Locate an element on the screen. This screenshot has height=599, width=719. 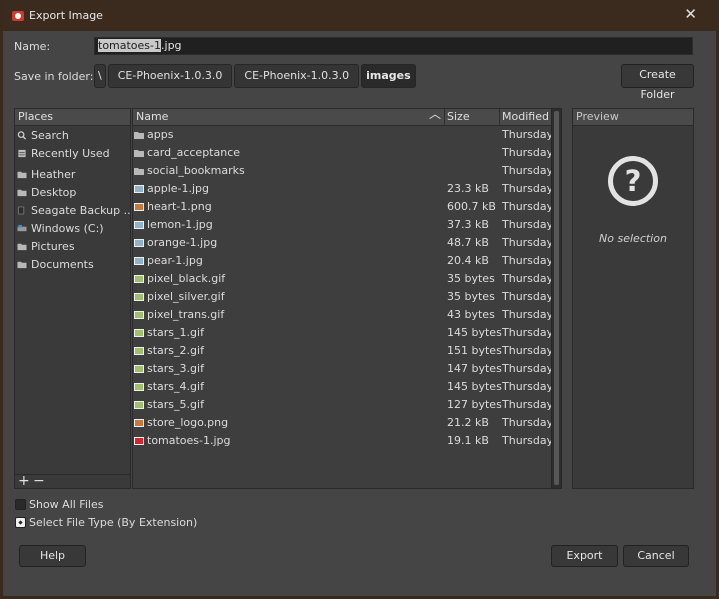
file-row: pear-1.jpg 20.4 kB Thursday is located at coordinates (343, 261).